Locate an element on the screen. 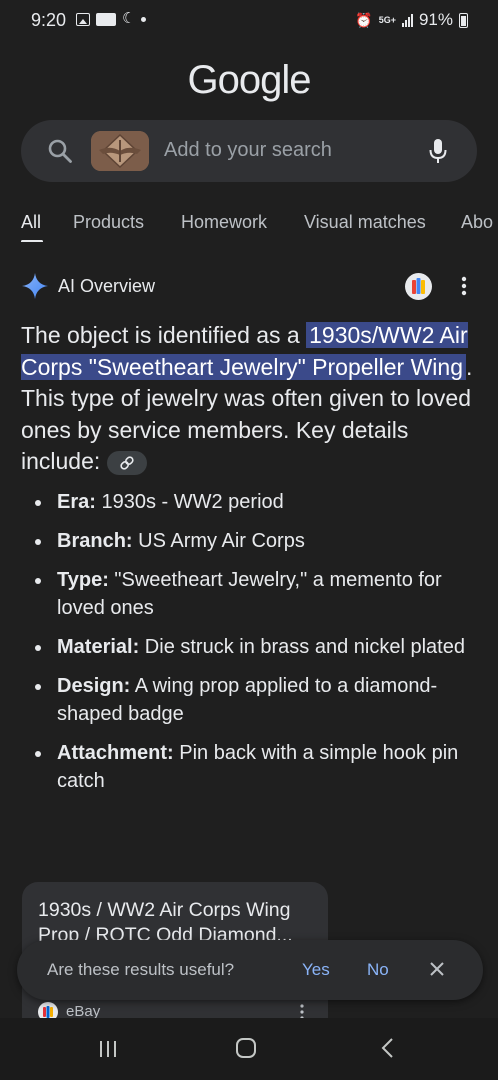 The image size is (498, 1080). notification-icons: ☾ is located at coordinates (111, 18).